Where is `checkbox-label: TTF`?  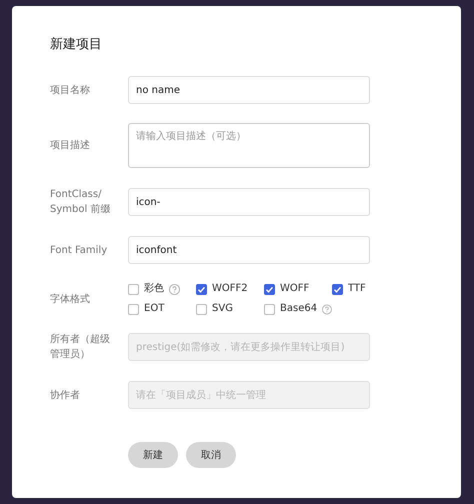
checkbox-label: TTF is located at coordinates (357, 289).